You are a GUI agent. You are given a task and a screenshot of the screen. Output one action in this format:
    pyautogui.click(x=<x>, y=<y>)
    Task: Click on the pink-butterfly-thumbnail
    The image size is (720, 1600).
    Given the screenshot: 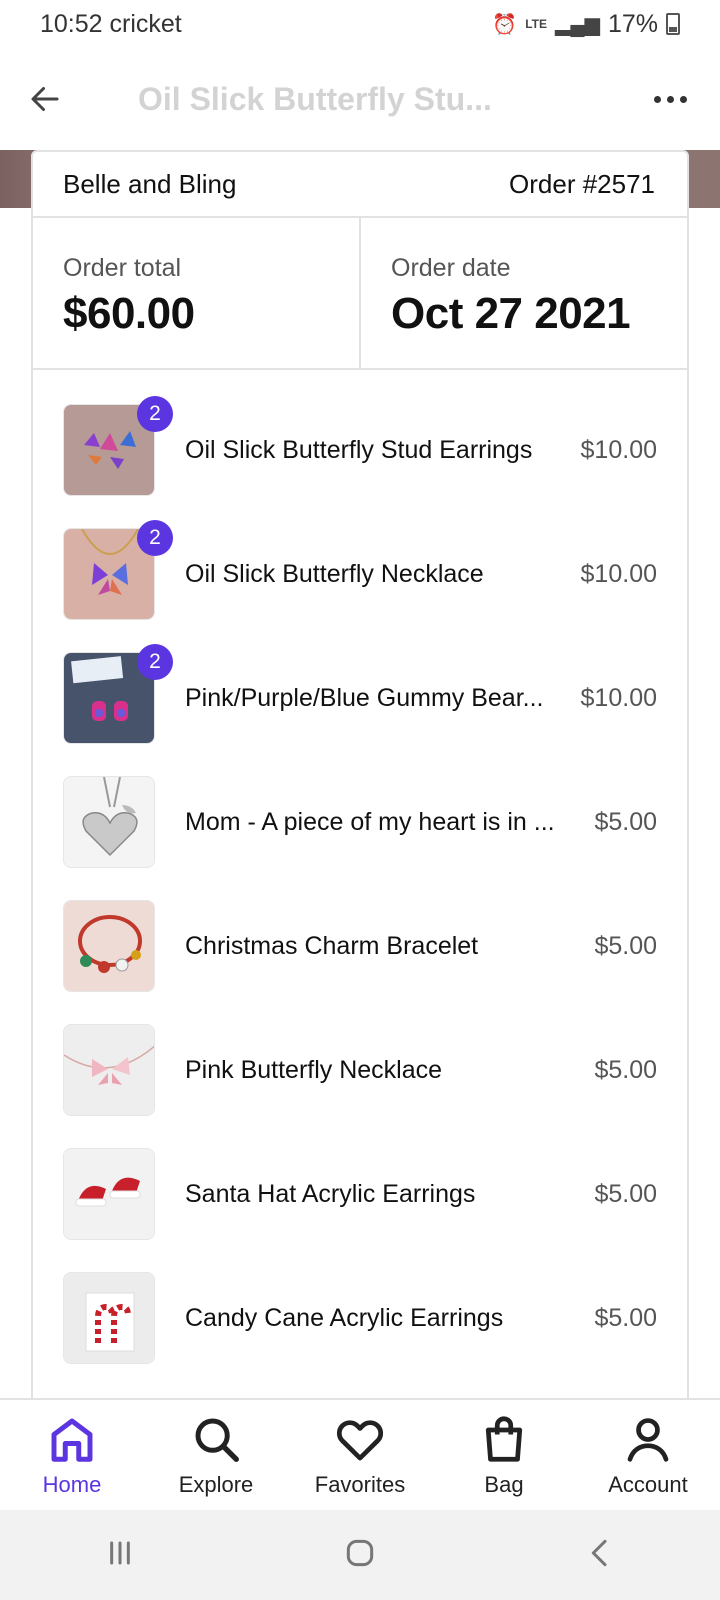 What is the action you would take?
    pyautogui.click(x=109, y=1070)
    